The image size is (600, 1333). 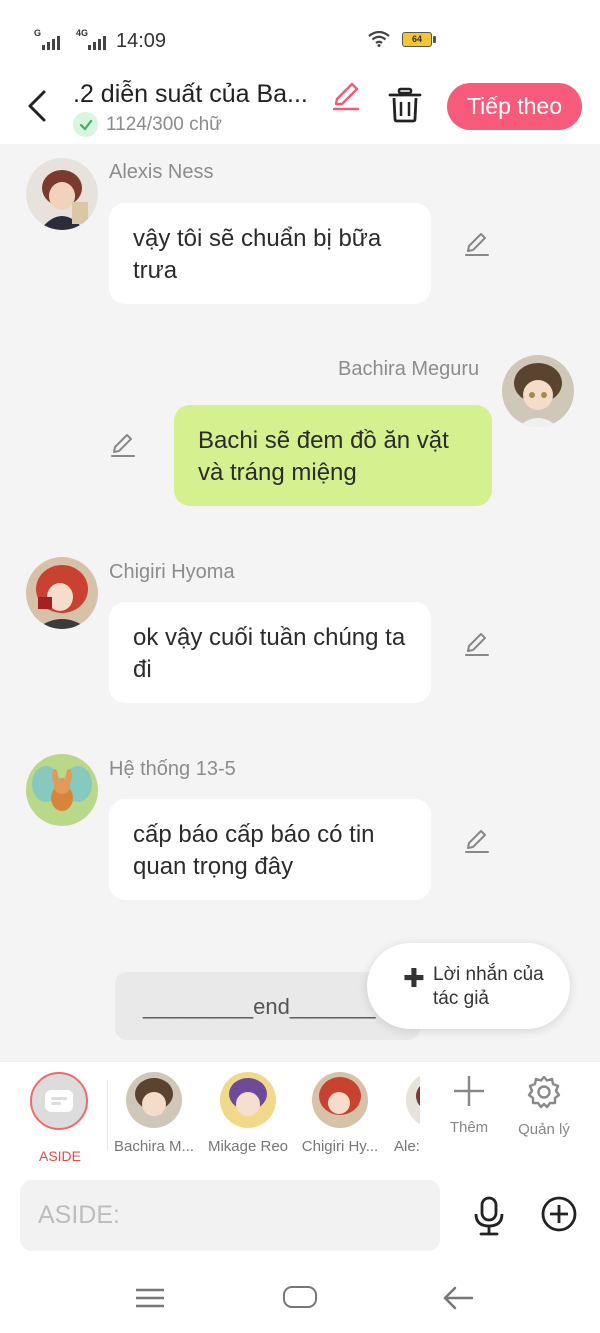 What do you see at coordinates (59, 1156) in the screenshot?
I see `aside-label: ASIDE` at bounding box center [59, 1156].